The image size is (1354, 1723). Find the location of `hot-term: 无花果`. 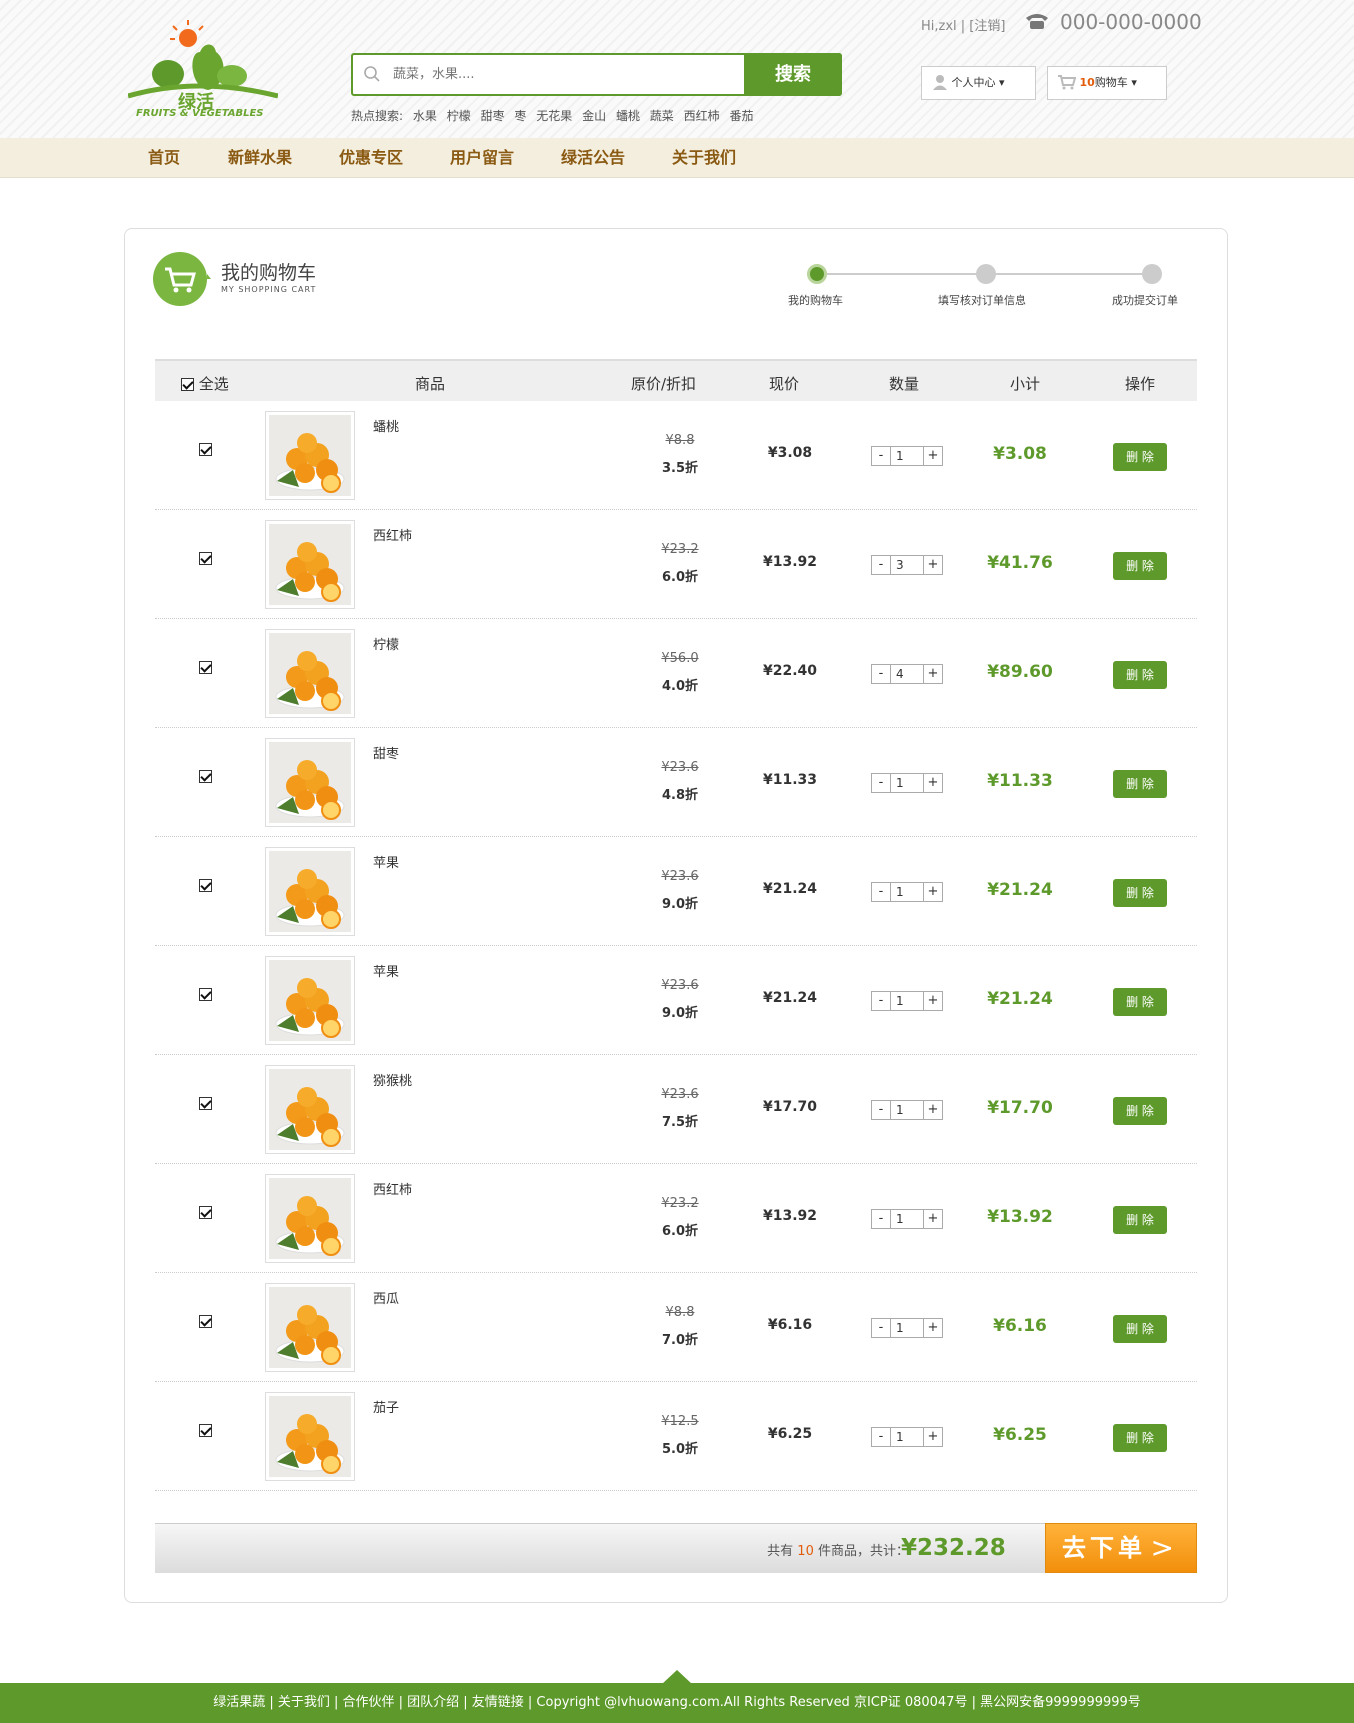

hot-term: 无花果 is located at coordinates (554, 116).